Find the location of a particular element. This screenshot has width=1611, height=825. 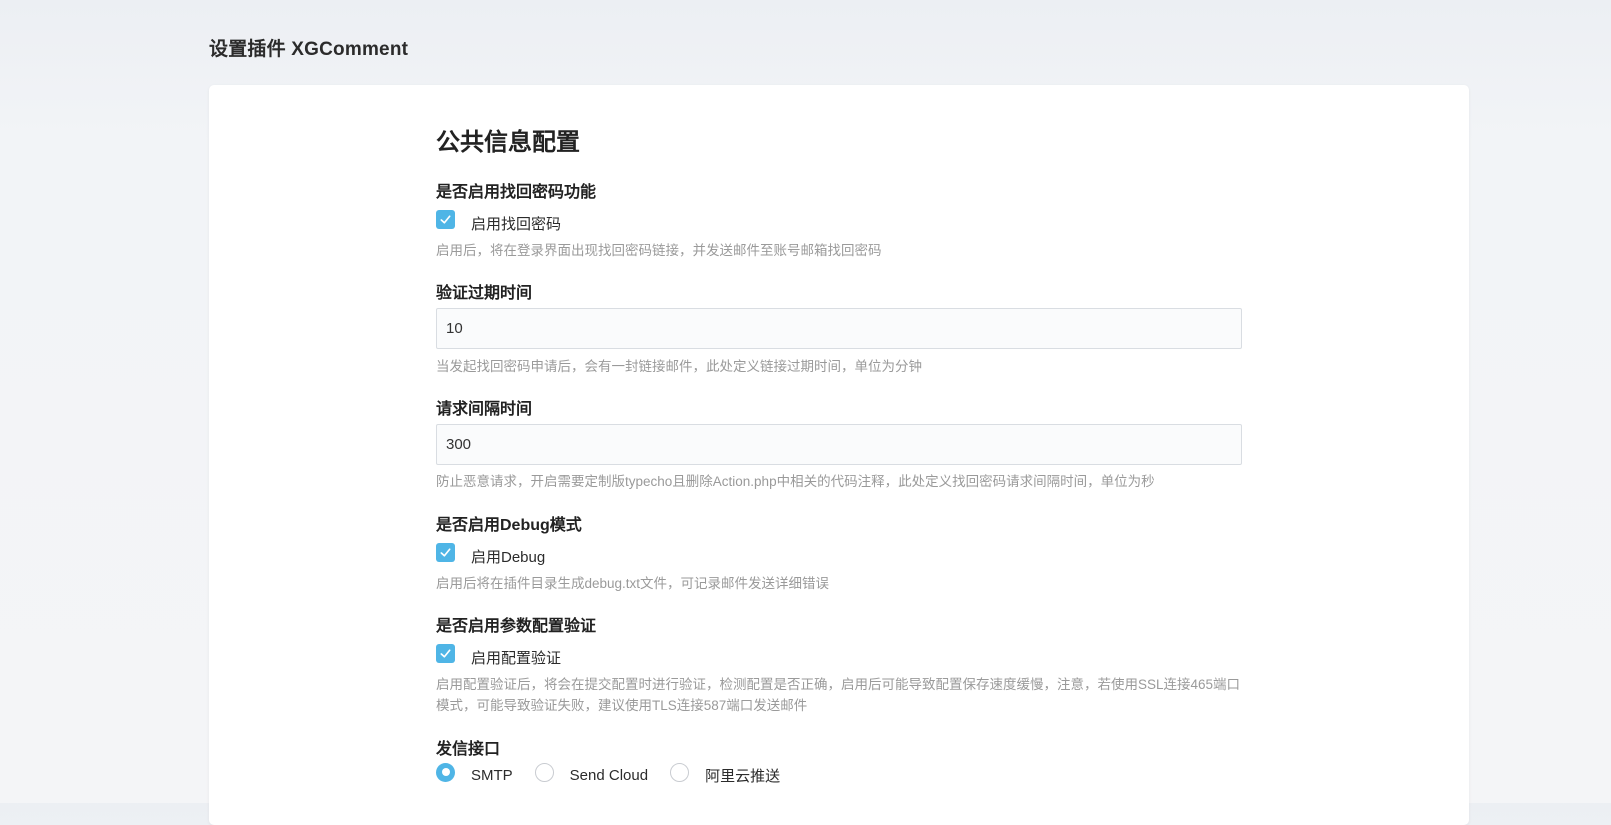

mail-interface-radio-group: SMTP Send Cloud 阿里云推送 is located at coordinates (619, 774).